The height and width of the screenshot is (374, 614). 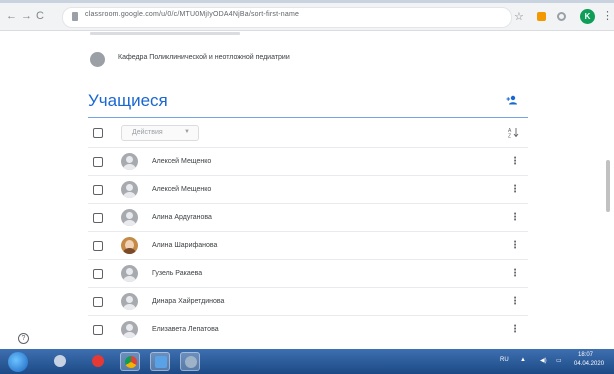 What do you see at coordinates (543, 360) in the screenshot?
I see `volume-icon: ◀)` at bounding box center [543, 360].